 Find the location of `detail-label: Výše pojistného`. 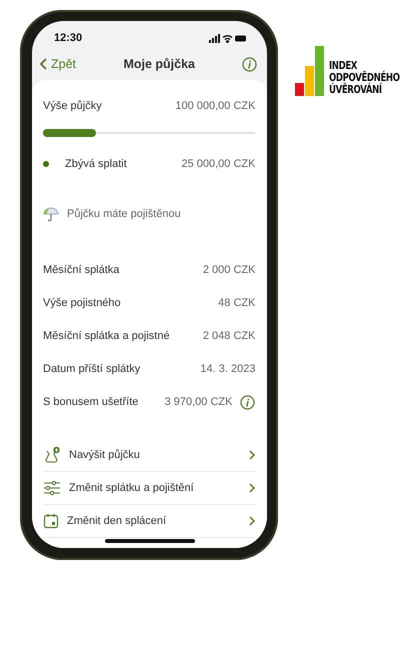

detail-label: Výše pojistného is located at coordinates (82, 304).